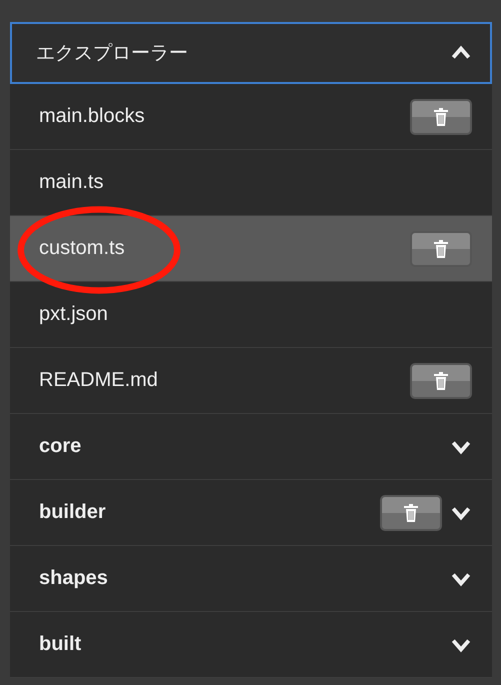 The height and width of the screenshot is (685, 501). Describe the element at coordinates (251, 53) in the screenshot. I see `explorer-header: エクスプローラー` at that location.